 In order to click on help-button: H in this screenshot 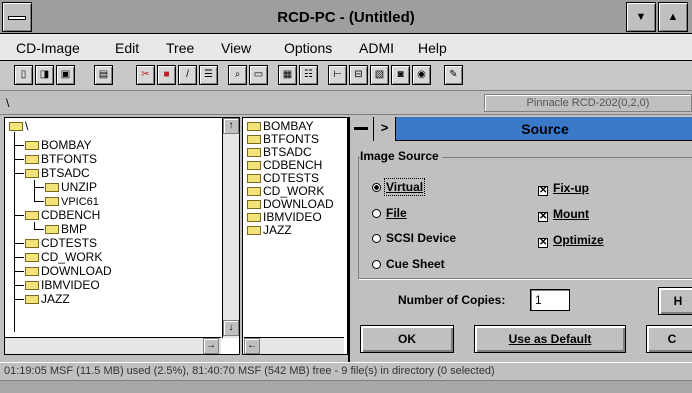, I will do `click(675, 301)`.